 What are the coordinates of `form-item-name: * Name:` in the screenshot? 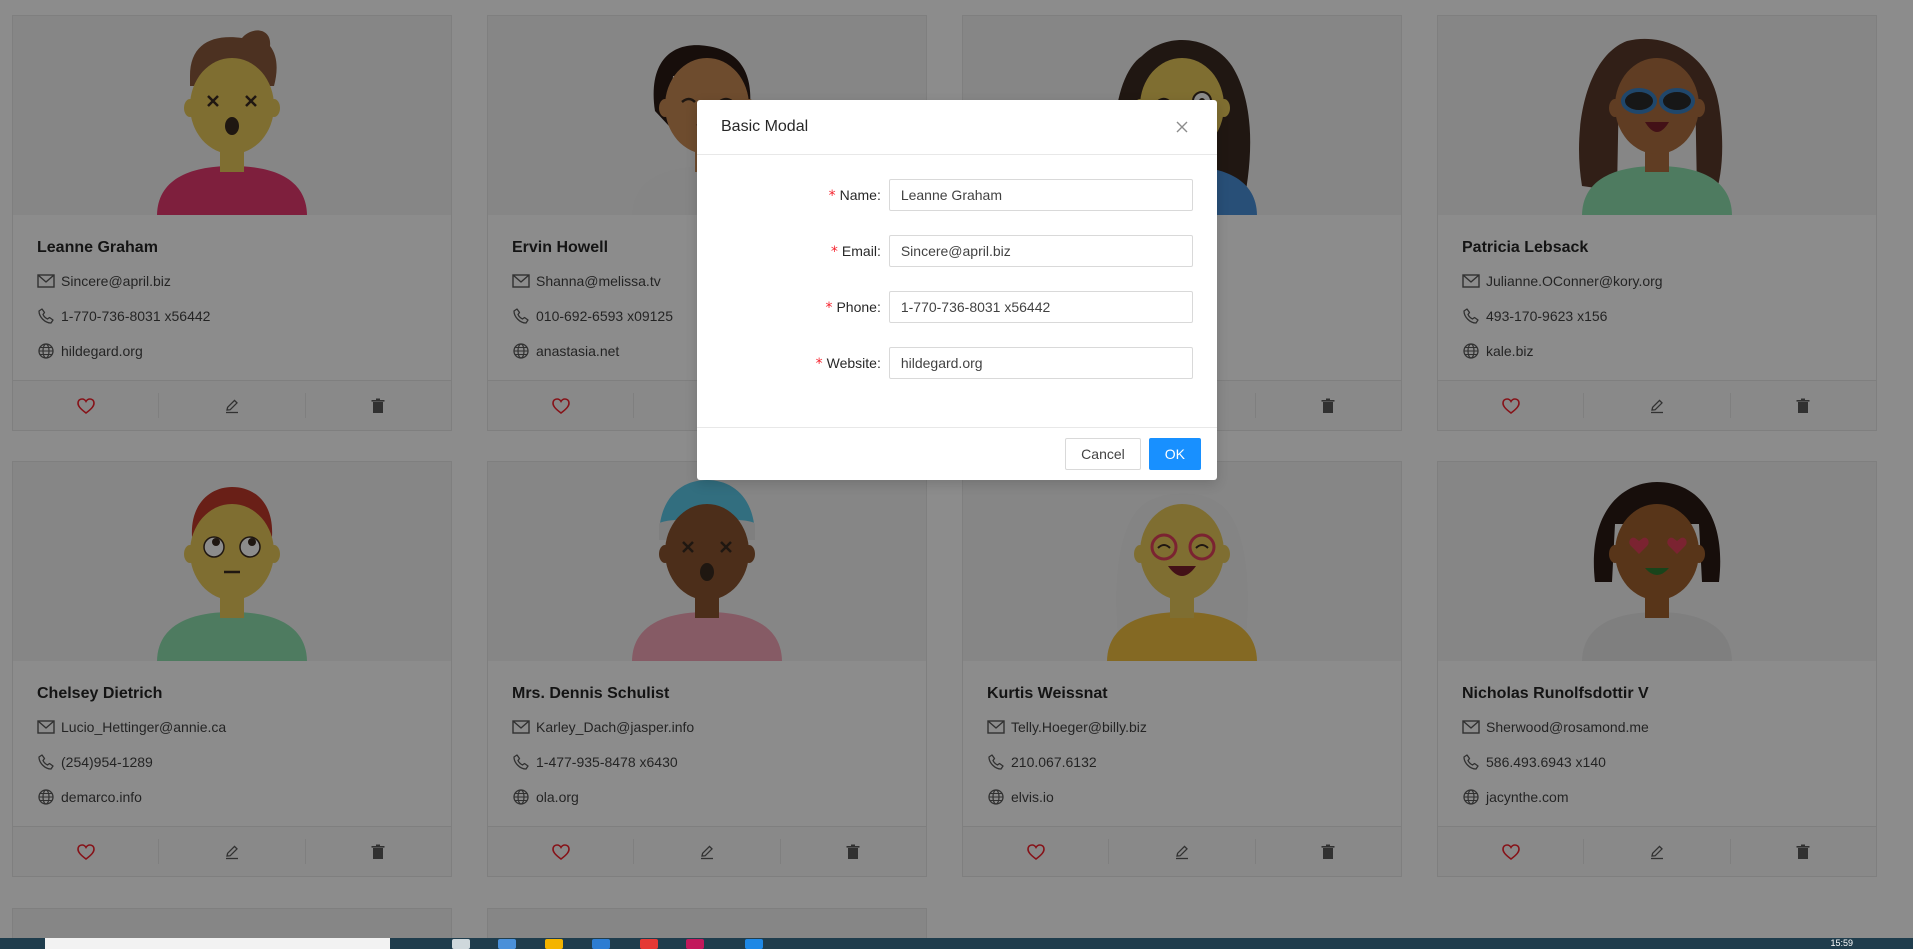 It's located at (957, 195).